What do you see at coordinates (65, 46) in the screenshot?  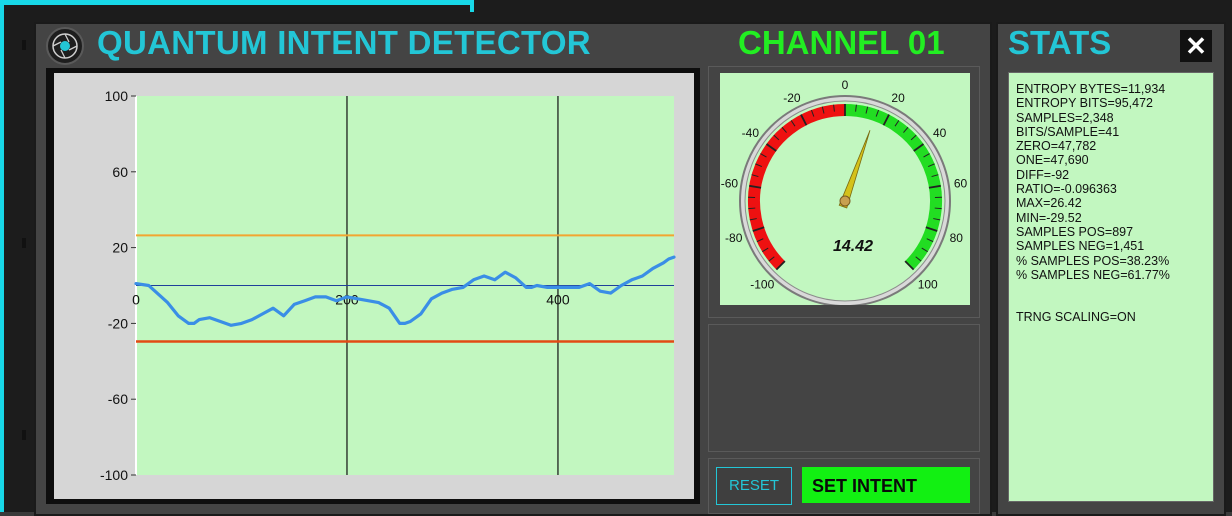 I see `aperture-icon` at bounding box center [65, 46].